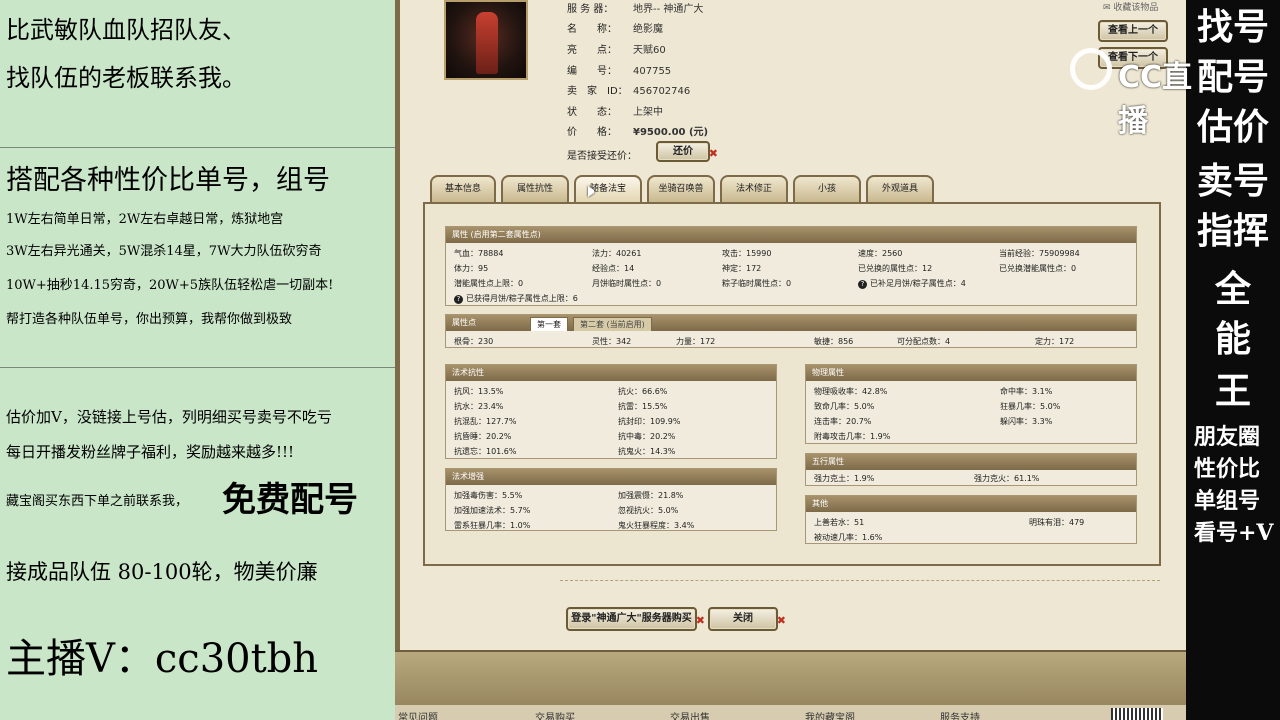 This screenshot has height=720, width=1280. I want to click on attr-cell: 粽子临时属性点：0, so click(757, 283).